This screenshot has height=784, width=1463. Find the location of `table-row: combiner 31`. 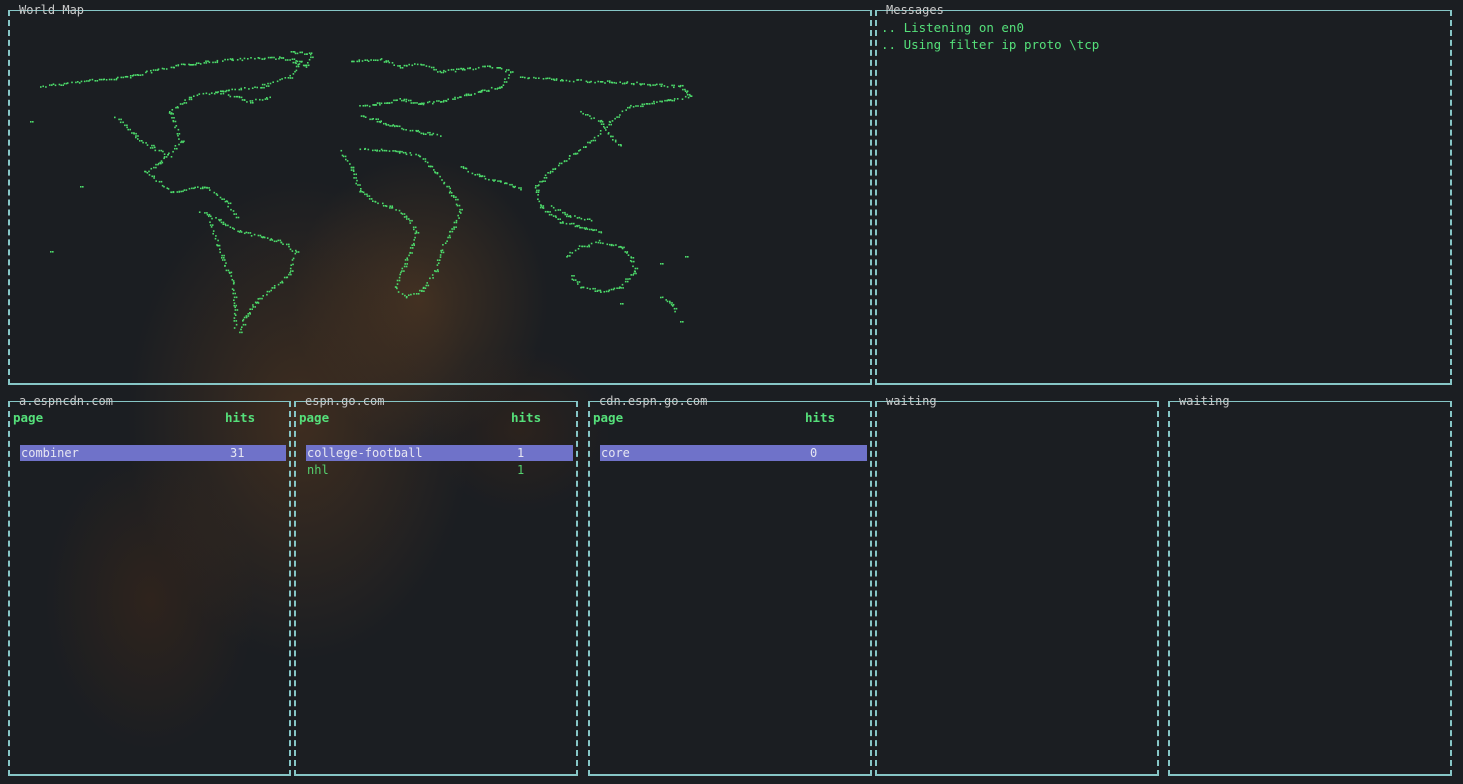

table-row: combiner 31 is located at coordinates (153, 453).